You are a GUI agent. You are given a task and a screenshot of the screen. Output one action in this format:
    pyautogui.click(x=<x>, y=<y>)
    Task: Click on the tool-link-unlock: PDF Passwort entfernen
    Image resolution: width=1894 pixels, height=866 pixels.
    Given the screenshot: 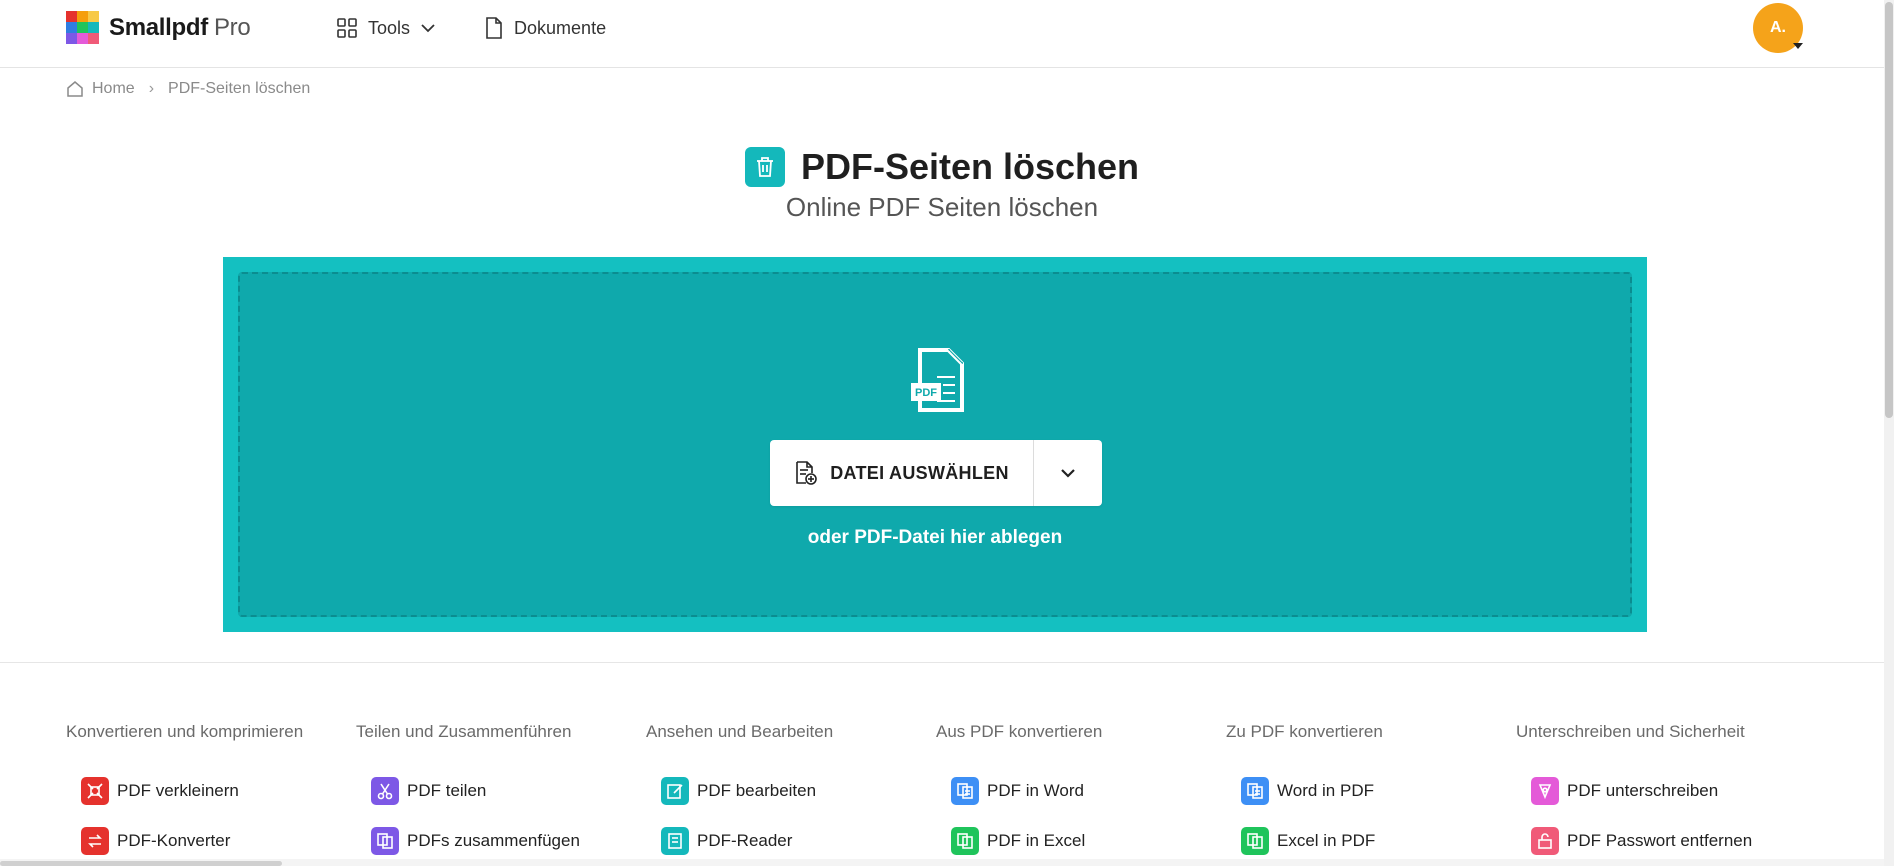 What is the action you would take?
    pyautogui.click(x=1668, y=841)
    